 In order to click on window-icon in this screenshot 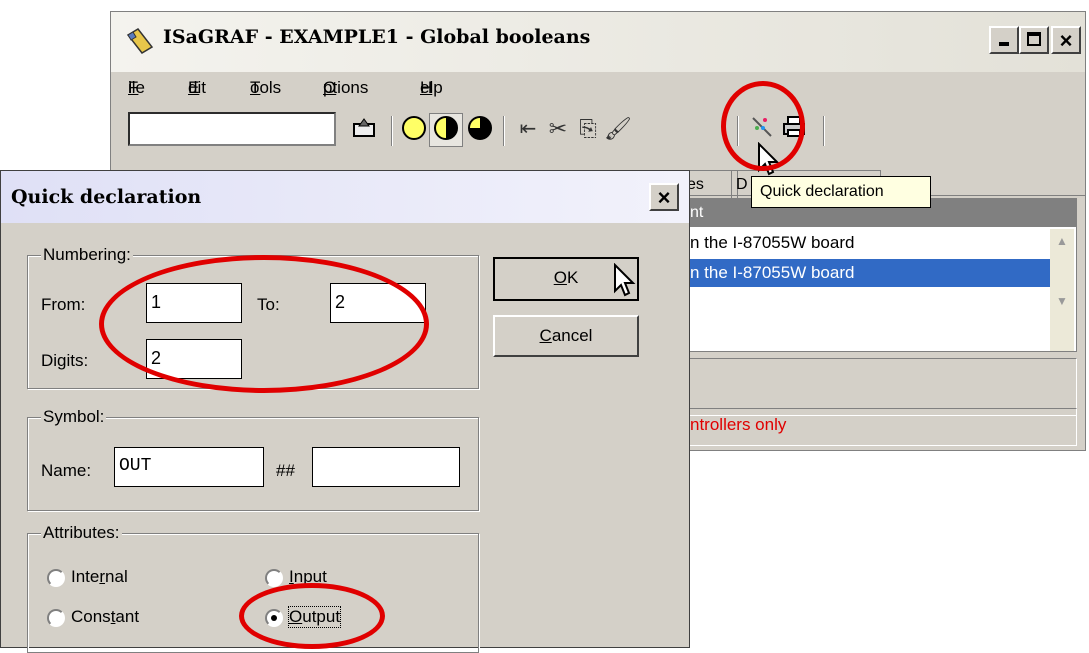, I will do `click(140, 41)`.